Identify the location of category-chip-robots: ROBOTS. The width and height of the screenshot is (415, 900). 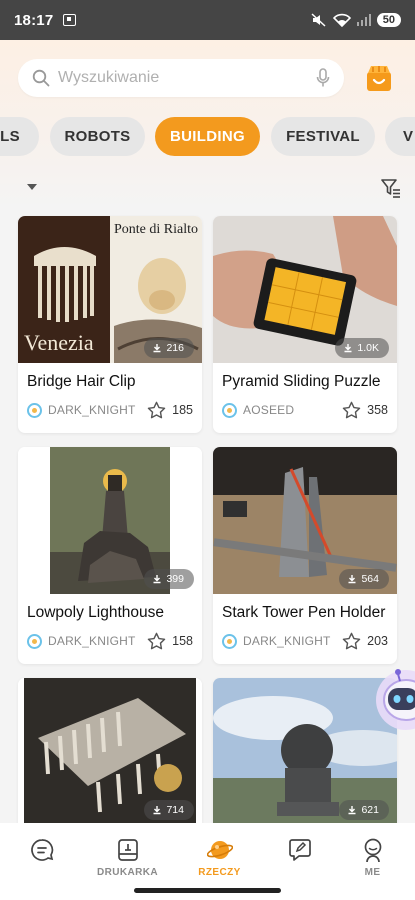
(97, 136).